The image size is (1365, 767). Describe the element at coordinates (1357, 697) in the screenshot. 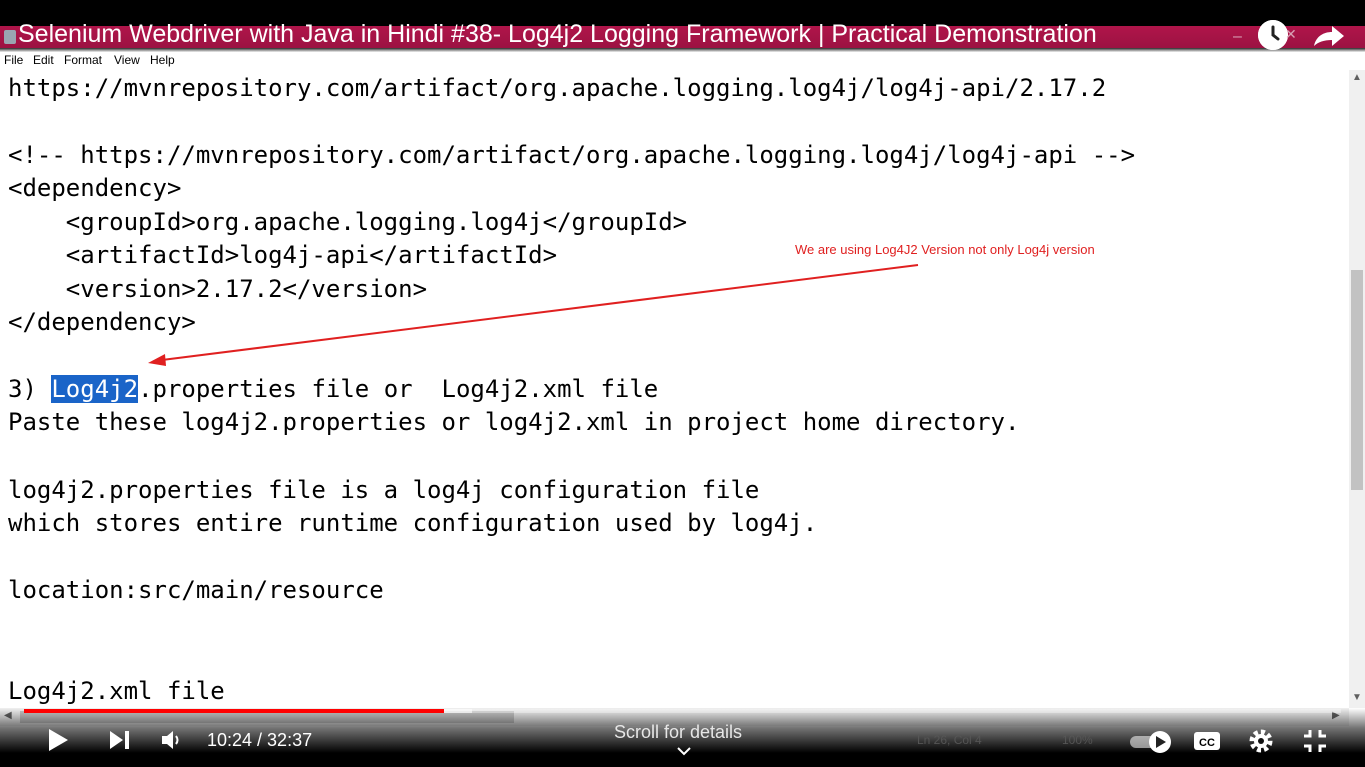

I see `scroll-down-icon: ▼` at that location.